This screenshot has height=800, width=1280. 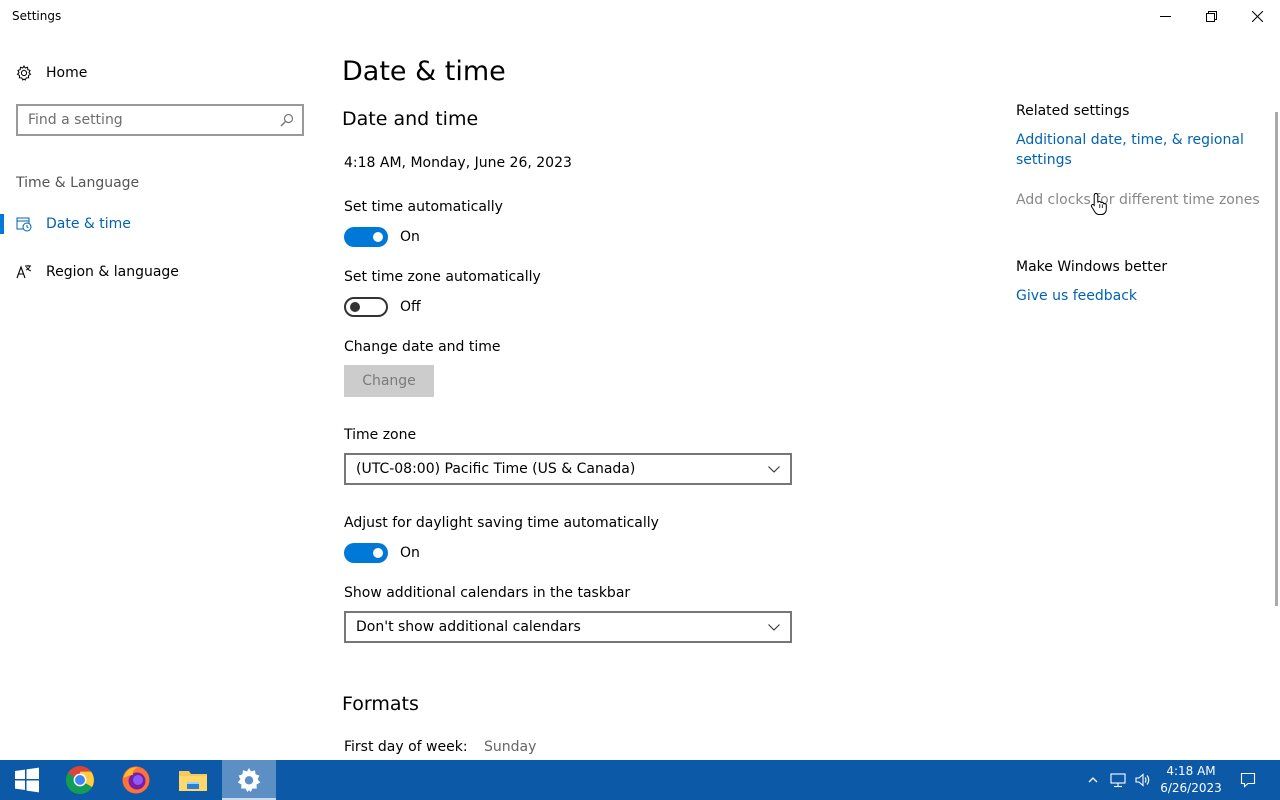 I want to click on chrome-taskbar-button, so click(x=80, y=780).